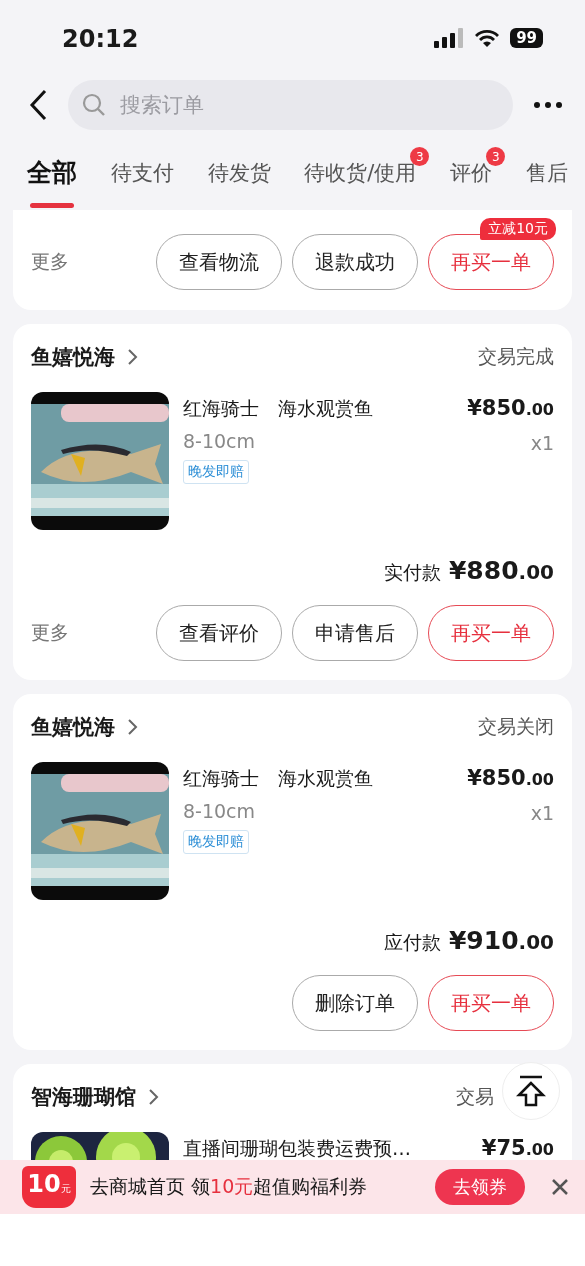 The height and width of the screenshot is (1266, 585). Describe the element at coordinates (290, 105) in the screenshot. I see `search-field: 搜索订单` at that location.